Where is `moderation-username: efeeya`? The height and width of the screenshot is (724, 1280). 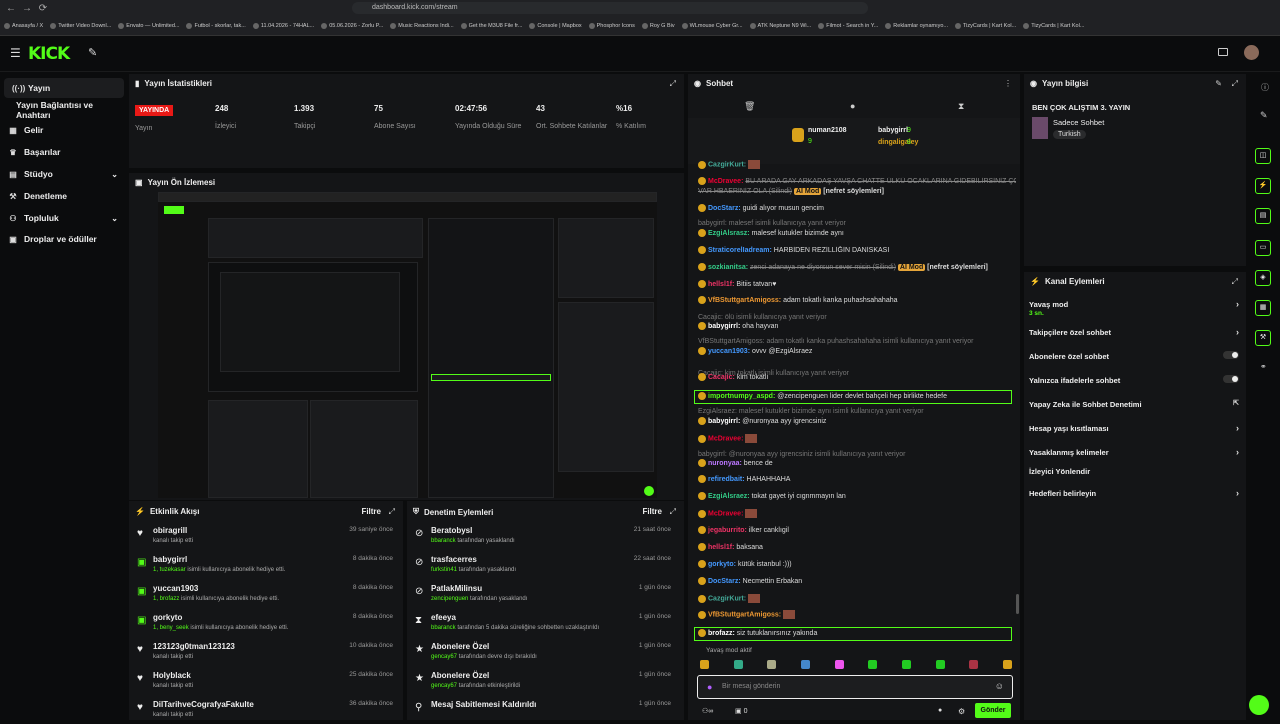
moderation-username: efeeya is located at coordinates (443, 617).